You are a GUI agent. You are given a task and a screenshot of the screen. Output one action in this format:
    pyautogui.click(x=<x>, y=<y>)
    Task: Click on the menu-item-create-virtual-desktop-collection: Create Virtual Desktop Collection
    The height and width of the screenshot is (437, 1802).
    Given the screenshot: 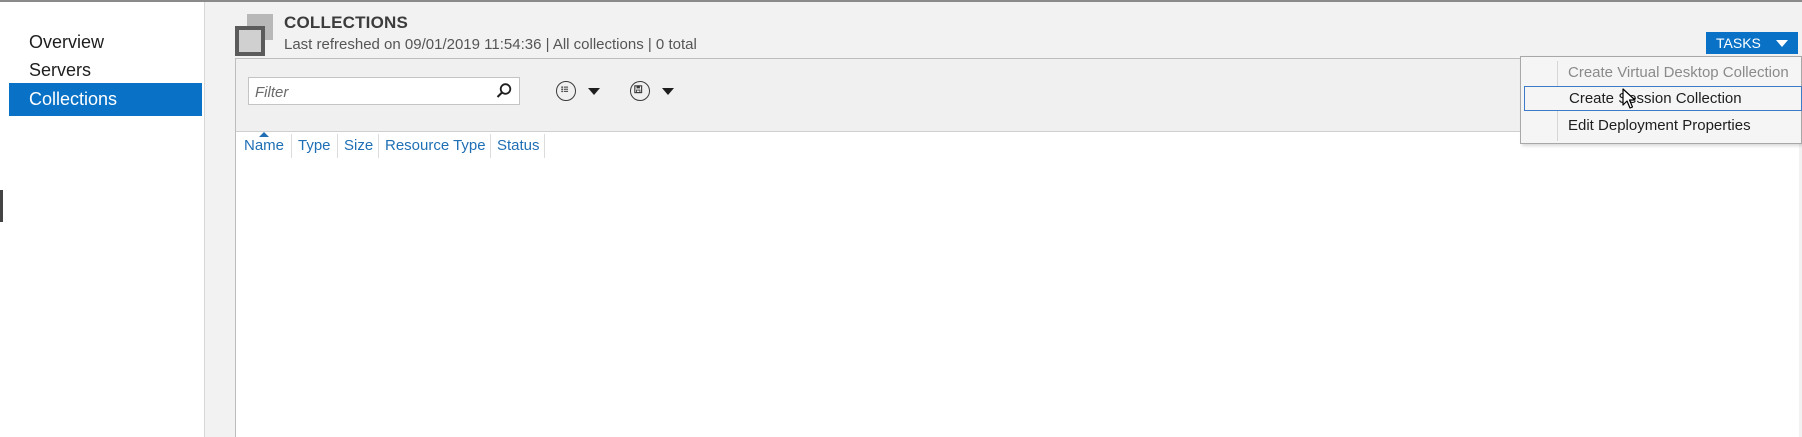 What is the action you would take?
    pyautogui.click(x=1663, y=72)
    